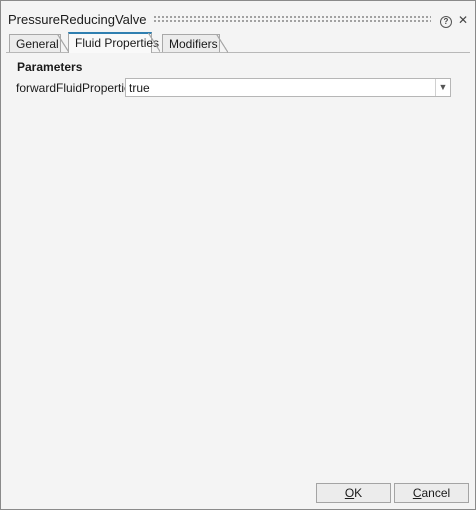 This screenshot has width=476, height=510. What do you see at coordinates (292, 19) in the screenshot?
I see `drag-grip` at bounding box center [292, 19].